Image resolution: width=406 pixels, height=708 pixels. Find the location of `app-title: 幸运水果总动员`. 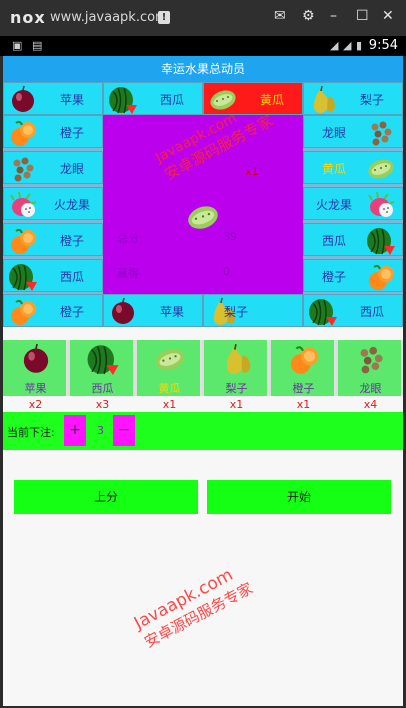

app-title: 幸运水果总动员 is located at coordinates (203, 69).